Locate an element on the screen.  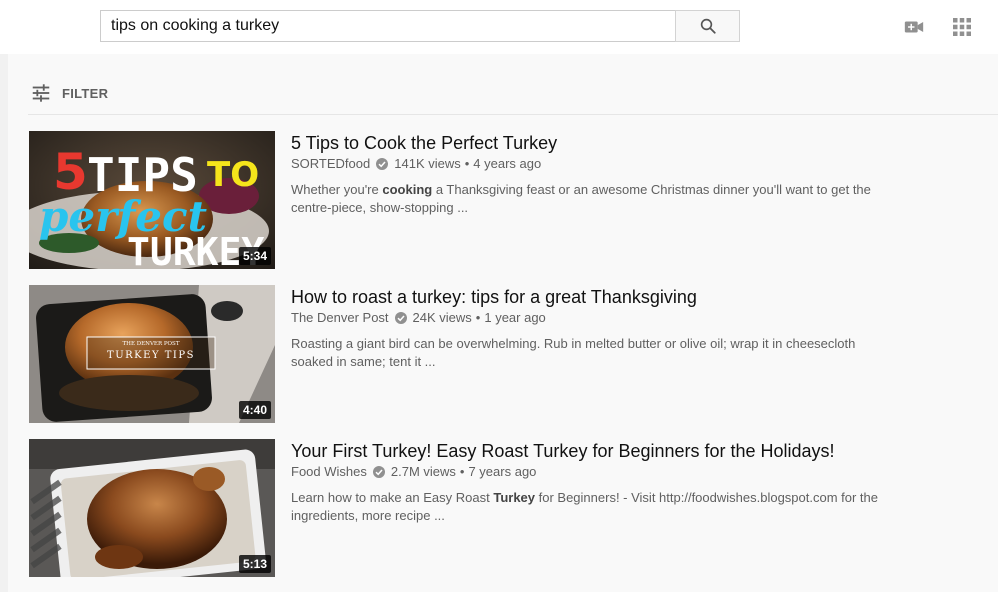
upload-age: 1 year ago is located at coordinates (515, 317).